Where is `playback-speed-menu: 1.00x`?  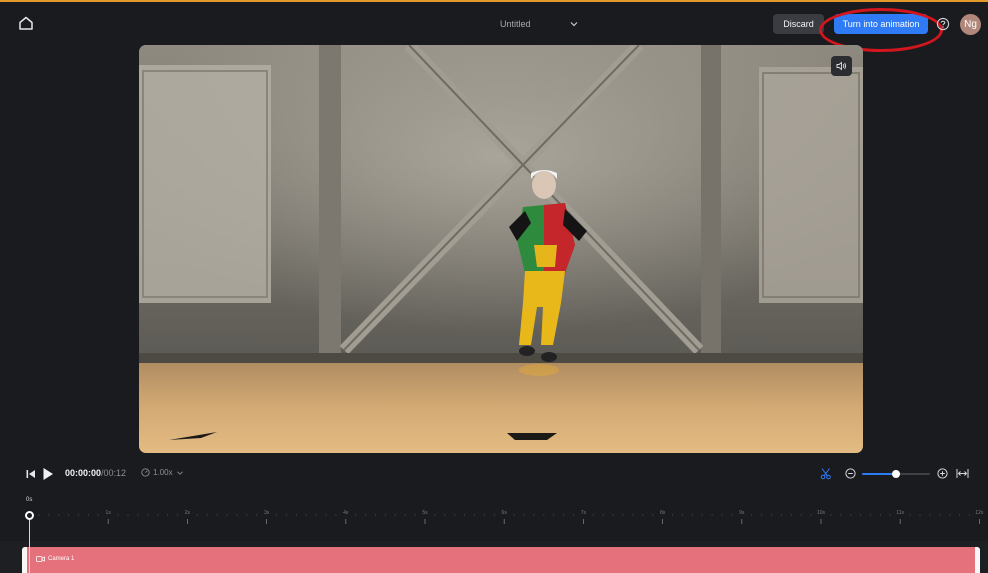 playback-speed-menu: 1.00x is located at coordinates (162, 472).